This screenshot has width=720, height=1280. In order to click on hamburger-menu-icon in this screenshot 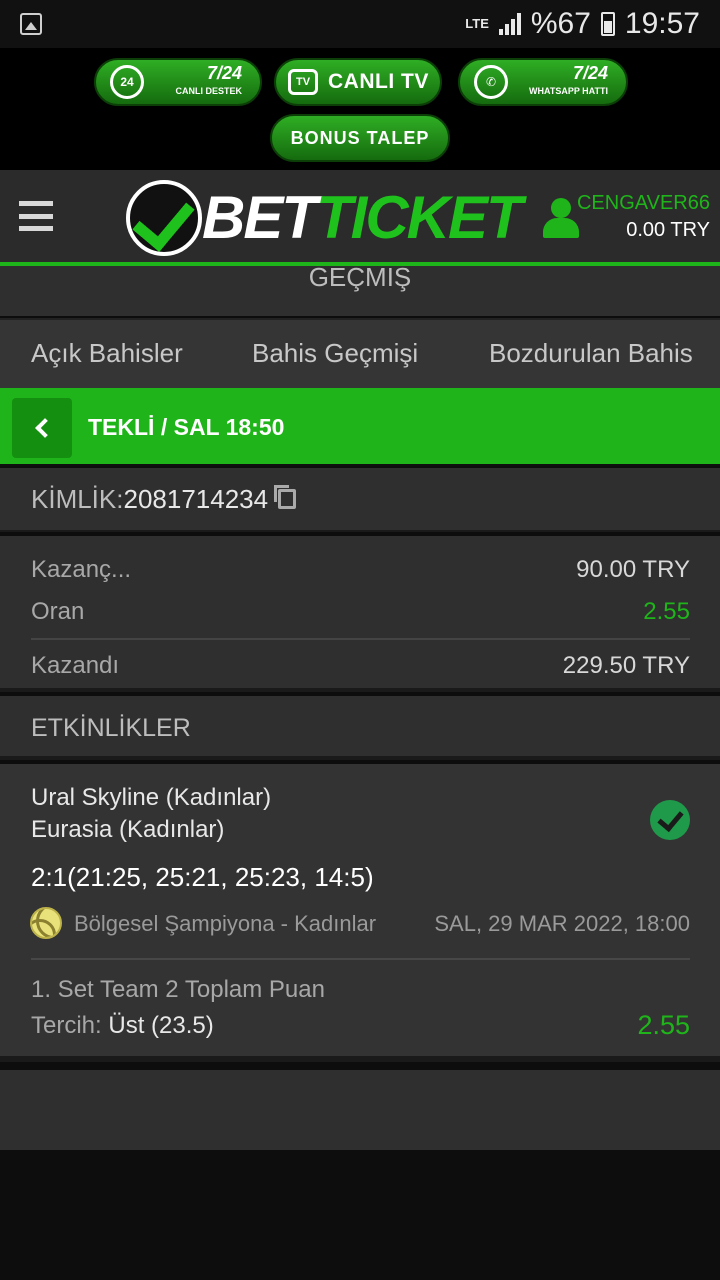, I will do `click(36, 216)`.